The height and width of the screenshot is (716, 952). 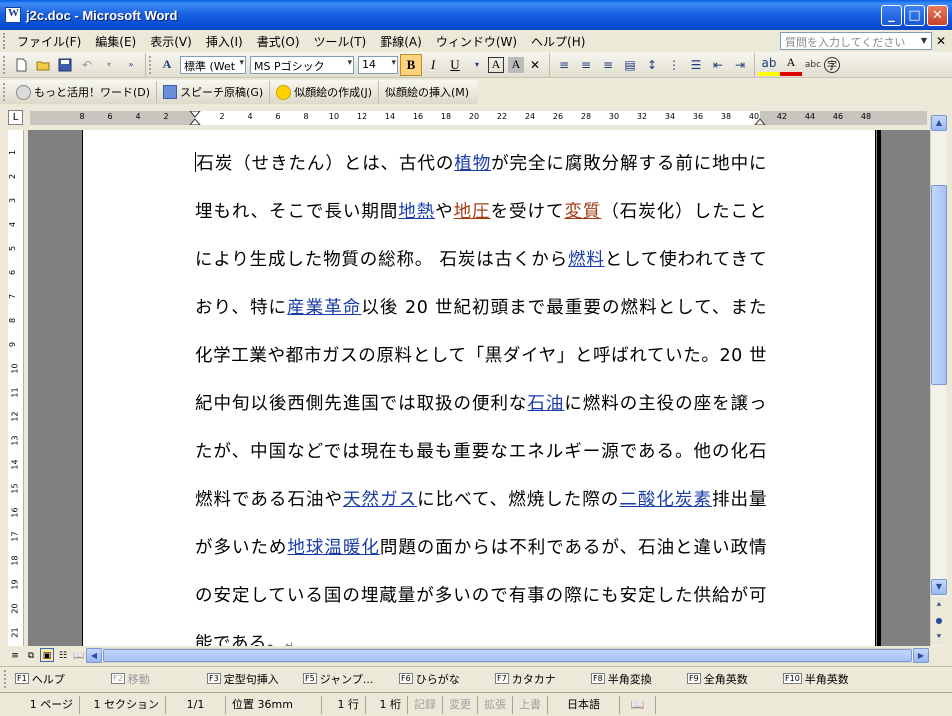 I want to click on toolbar-grip, so click(x=4, y=64).